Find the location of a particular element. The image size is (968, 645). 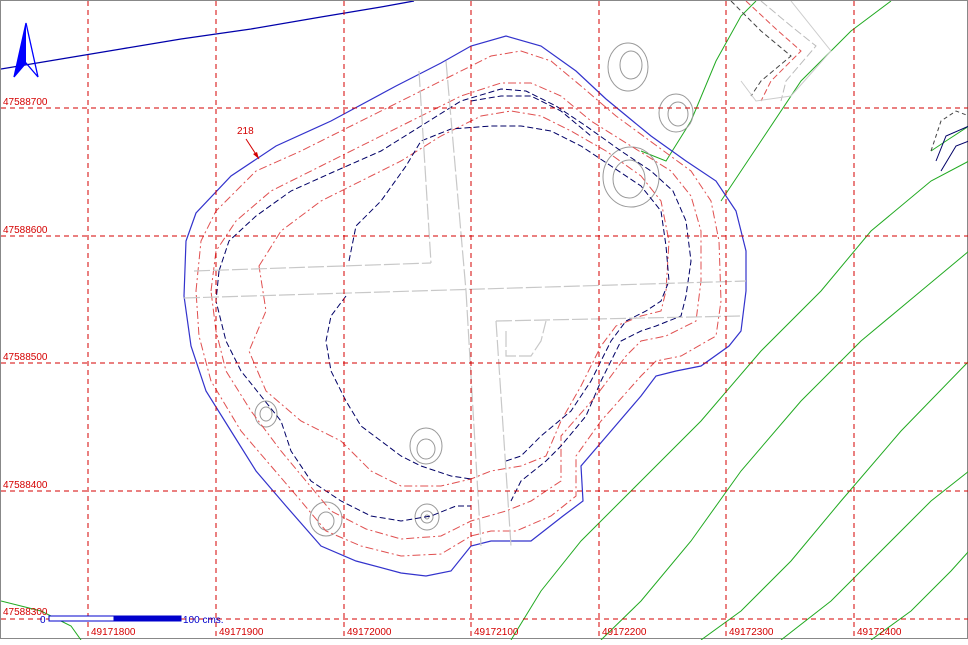

y-label-1: 47588700 is located at coordinates (25, 102).